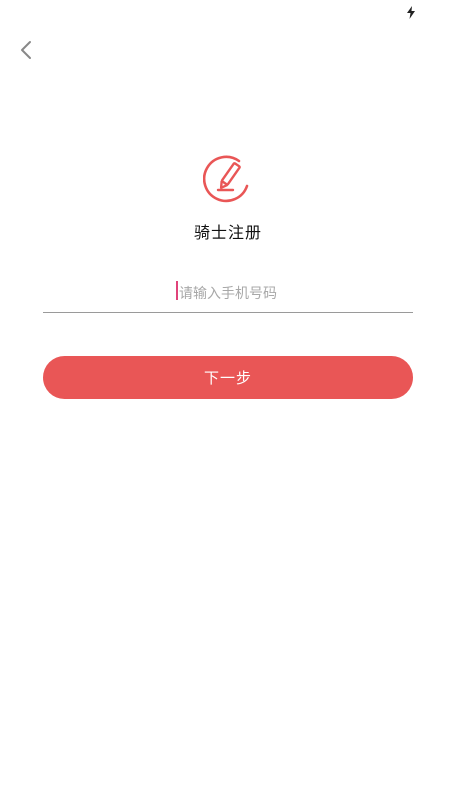 This screenshot has width=456, height=811. I want to click on charging-icon, so click(411, 12).